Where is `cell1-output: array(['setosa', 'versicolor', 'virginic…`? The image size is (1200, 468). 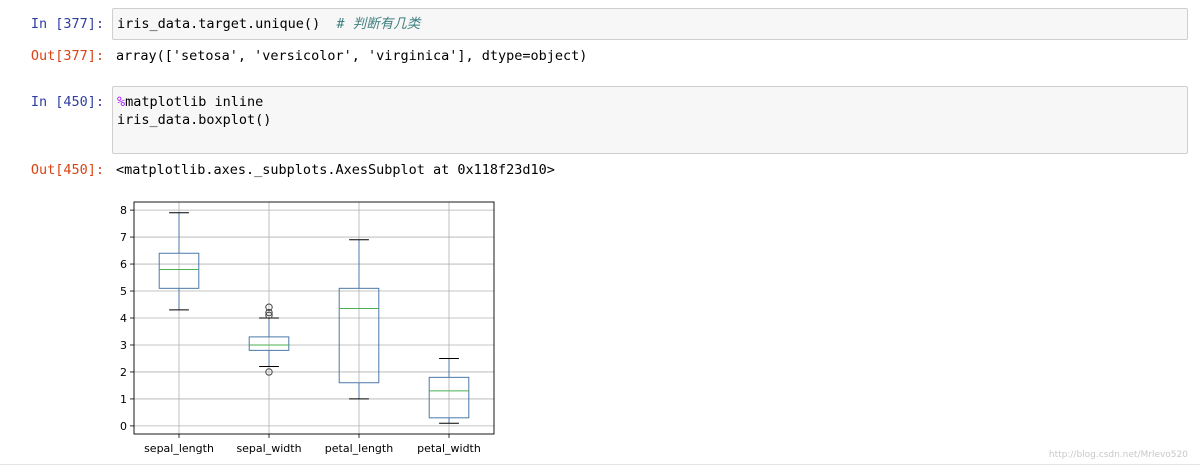
cell1-output: array(['setosa', 'versicolor', 'virginic… is located at coordinates (352, 56).